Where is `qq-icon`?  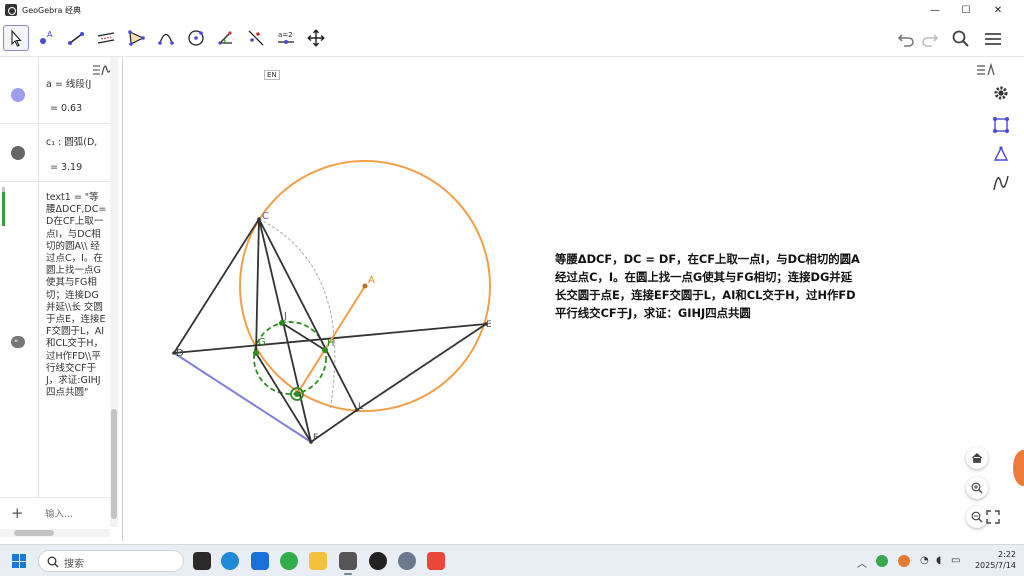
qq-icon is located at coordinates (378, 561).